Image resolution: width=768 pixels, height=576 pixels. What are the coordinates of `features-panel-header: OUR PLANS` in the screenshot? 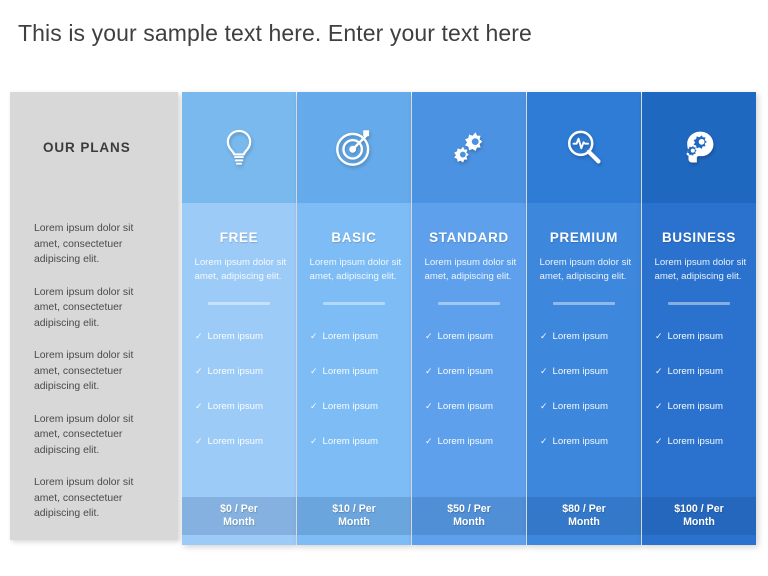 It's located at (94, 147).